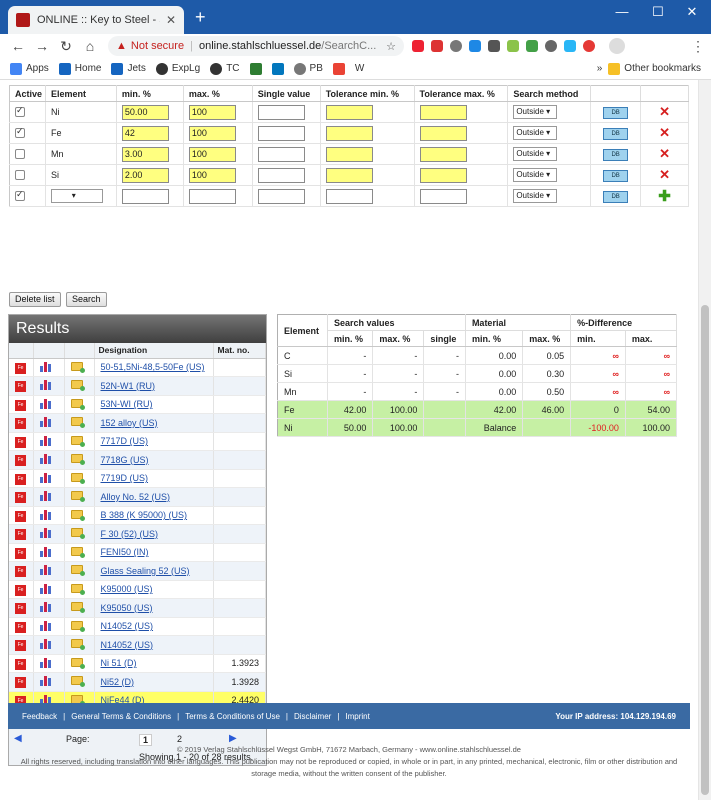  What do you see at coordinates (125, 441) in the screenshot?
I see `designation-link: 7717D (US)` at bounding box center [125, 441].